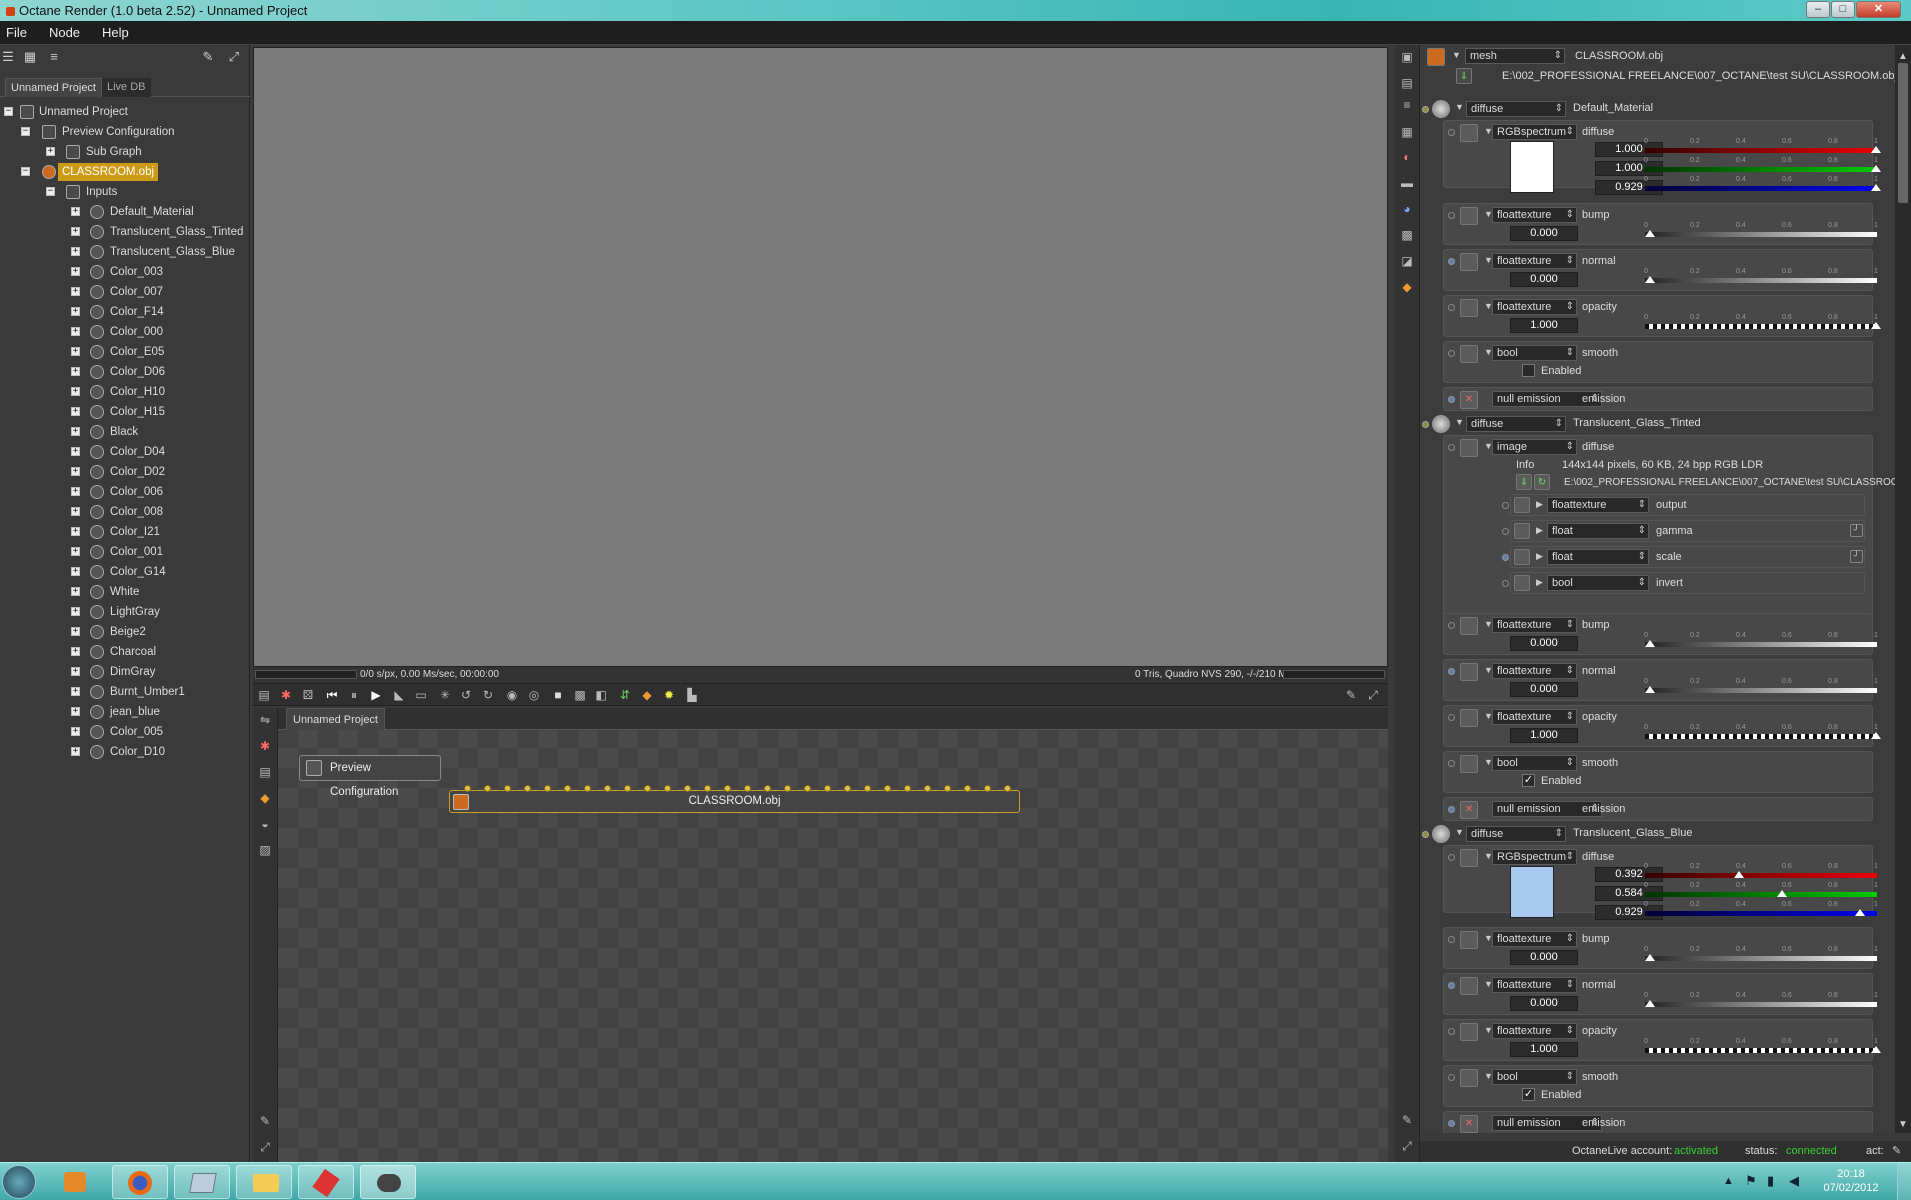 This screenshot has width=1911, height=1200. I want to click on insp-picture-icon: ▩, so click(1407, 235).